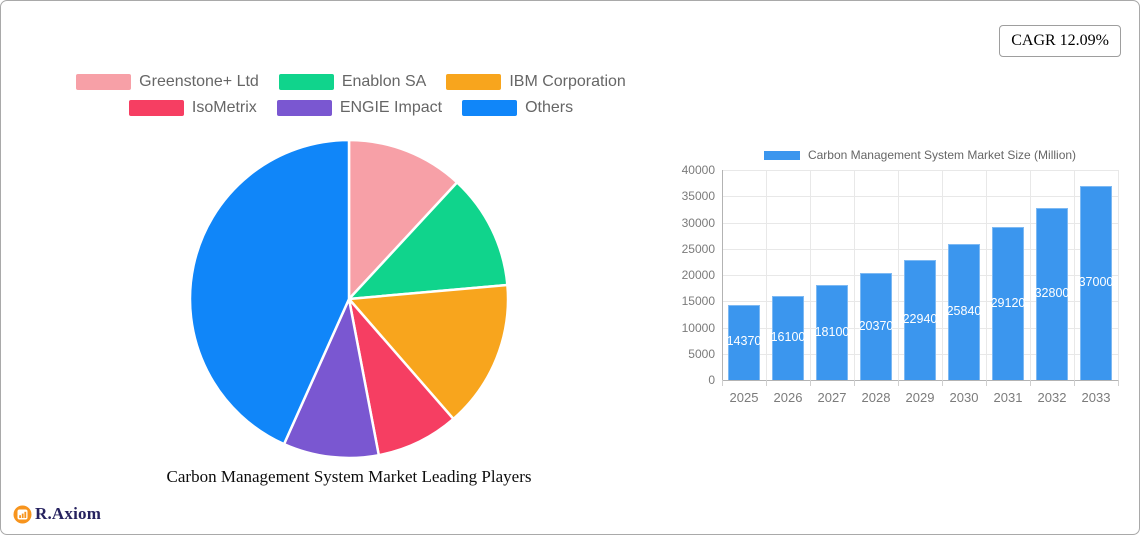 This screenshot has height=535, width=1140. I want to click on y-tick-label: 10000, so click(698, 327).